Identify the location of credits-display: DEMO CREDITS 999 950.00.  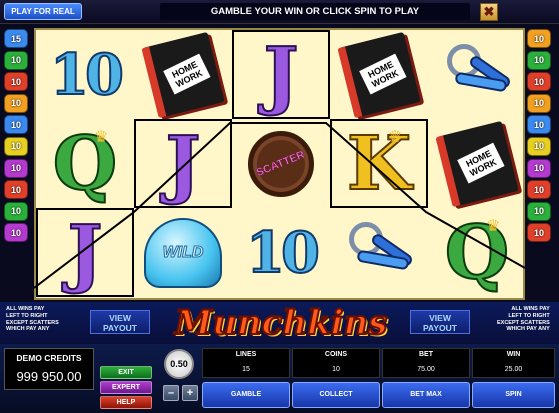
(49, 369).